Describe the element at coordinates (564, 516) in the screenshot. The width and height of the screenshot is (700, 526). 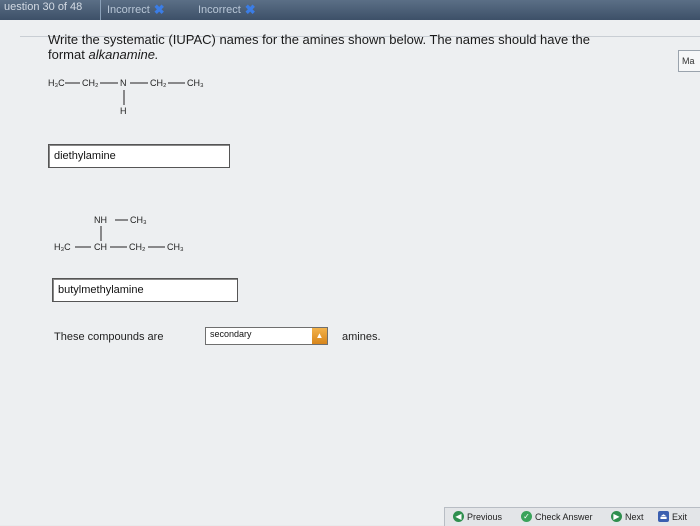
I see `check-answer-label: Check Answer` at that location.